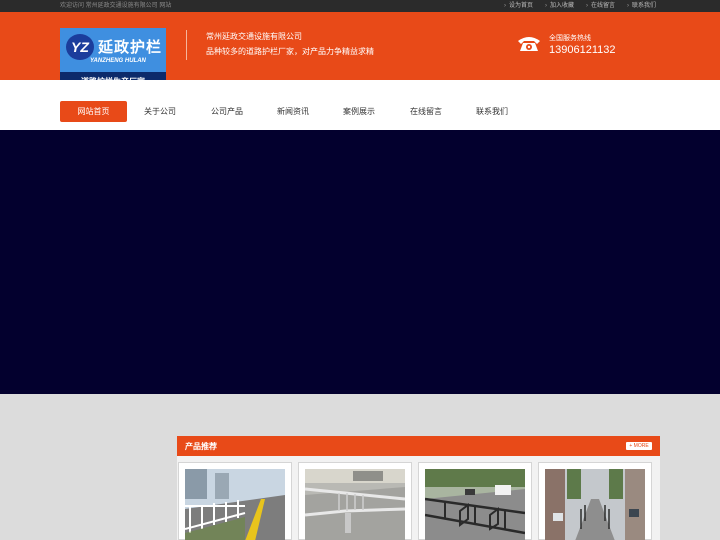 The image size is (720, 540). What do you see at coordinates (639, 446) in the screenshot?
I see `more-button: + MORE` at bounding box center [639, 446].